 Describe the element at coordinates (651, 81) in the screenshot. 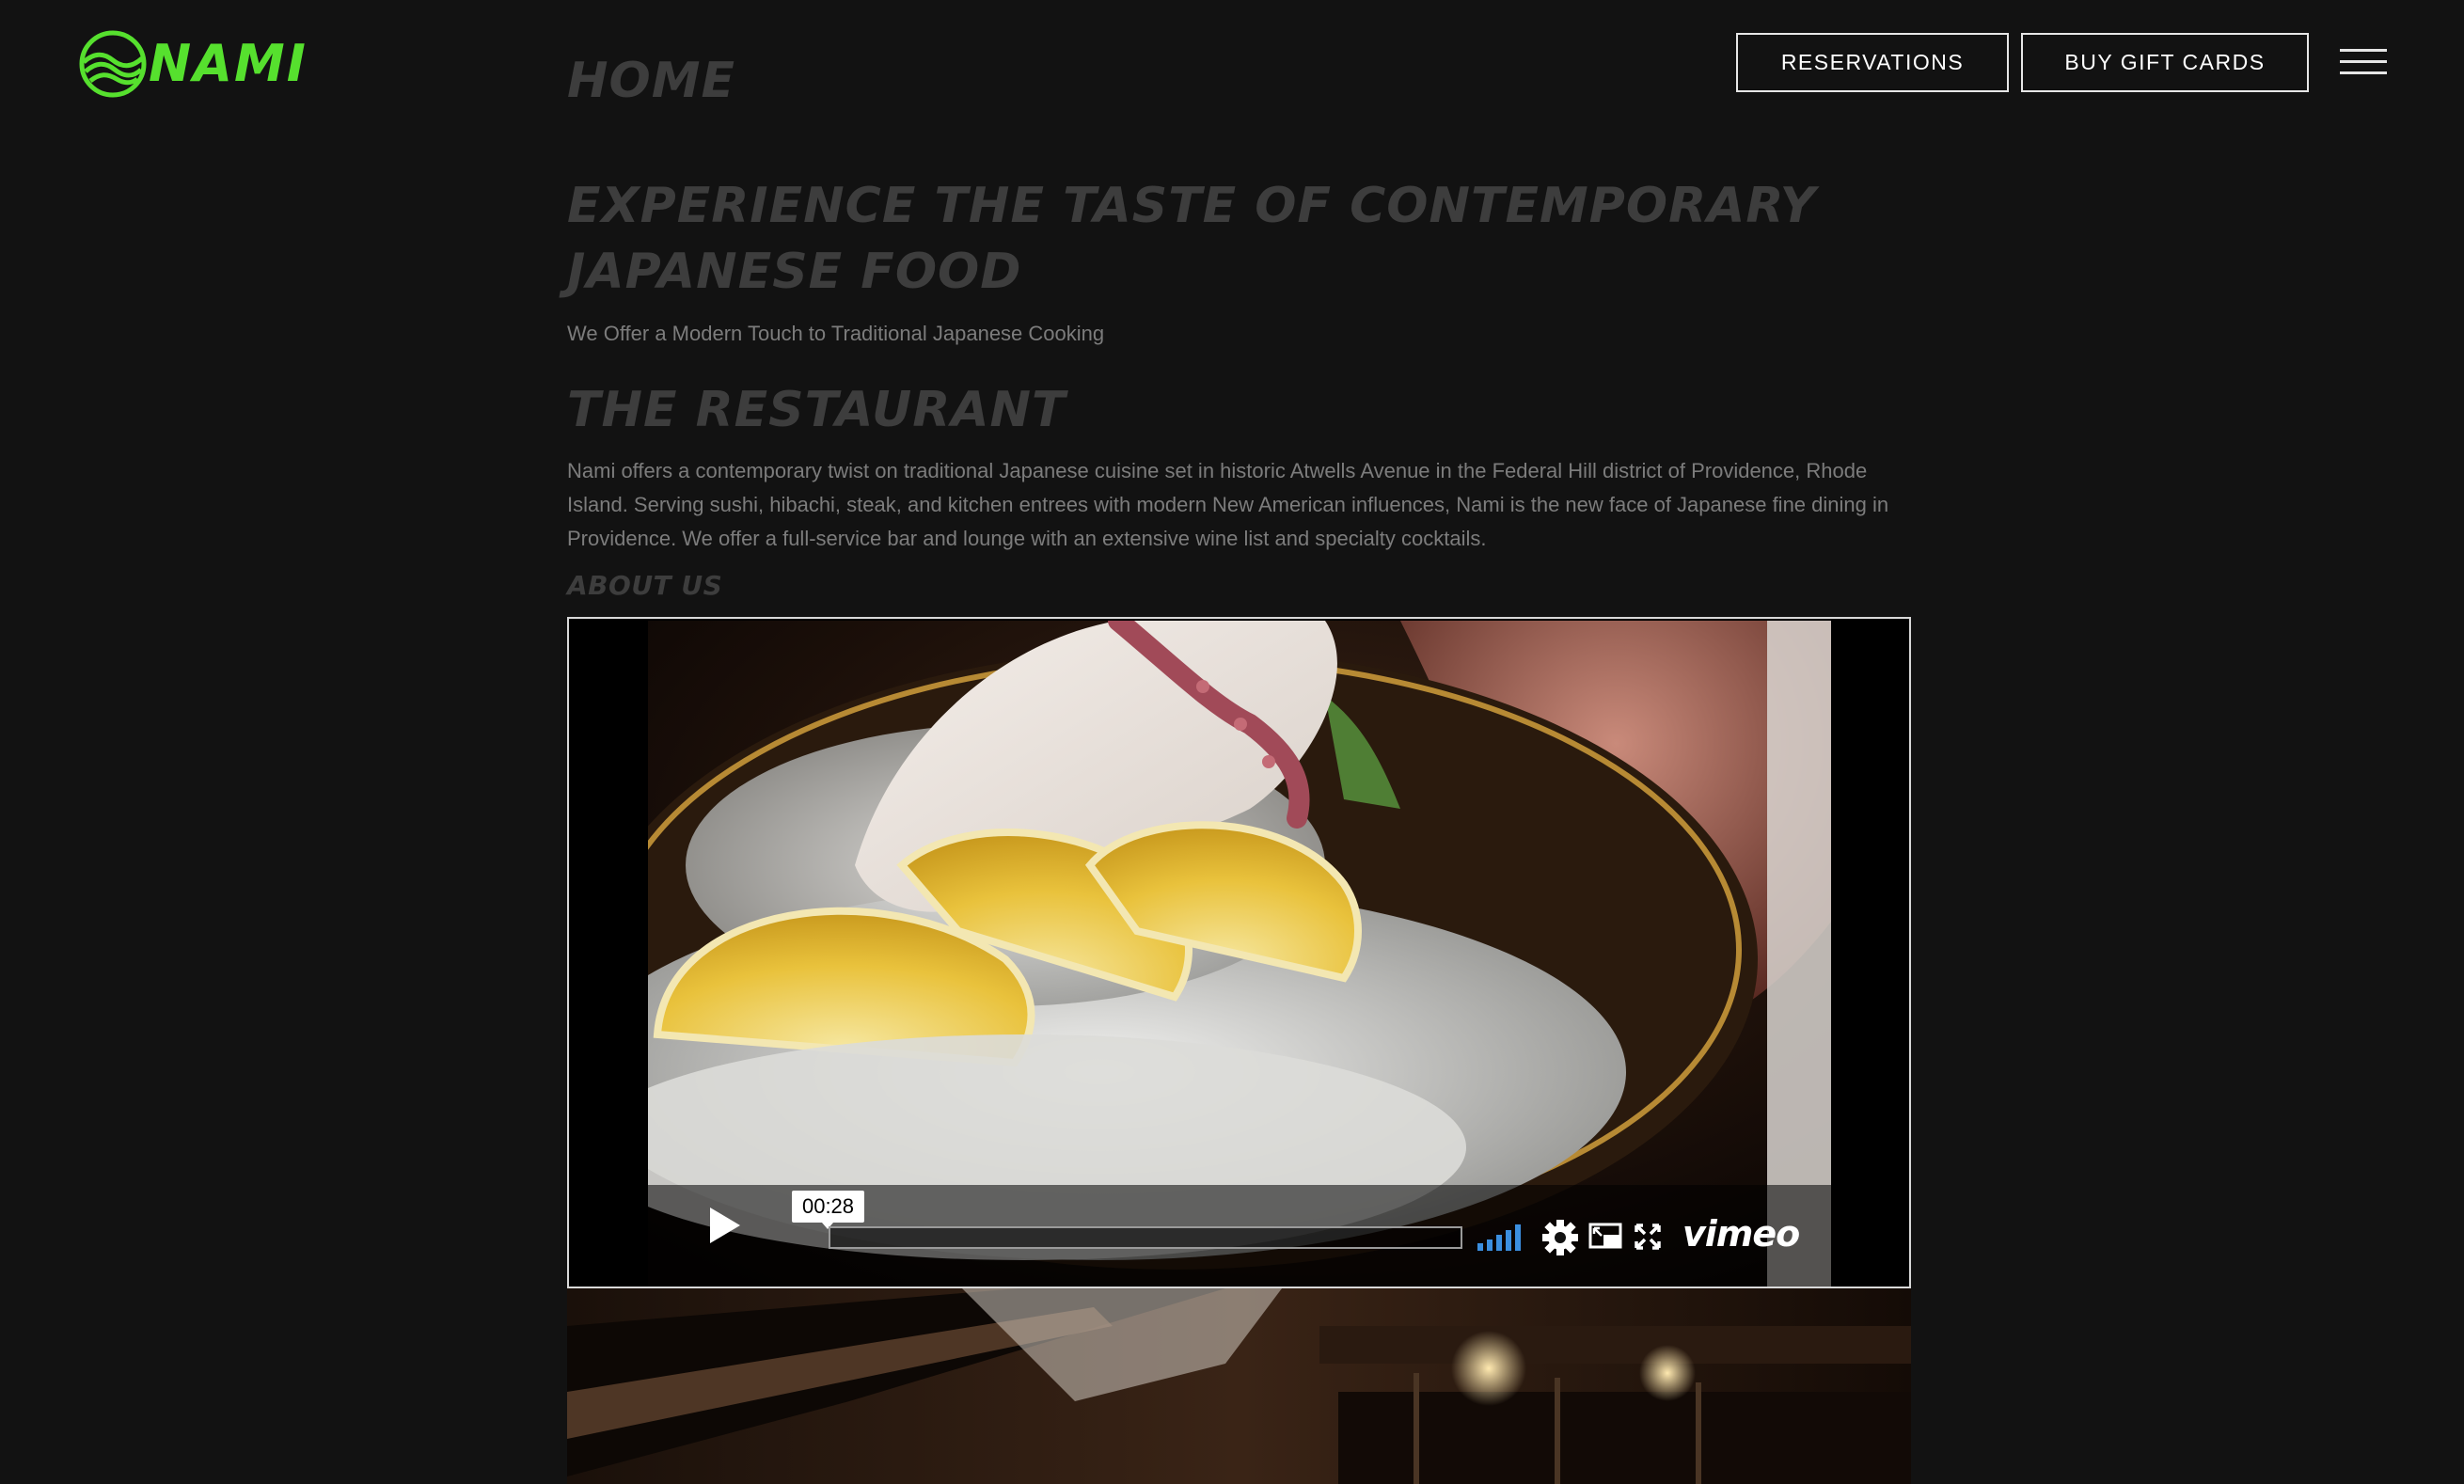

I see `page-title: HOME` at that location.